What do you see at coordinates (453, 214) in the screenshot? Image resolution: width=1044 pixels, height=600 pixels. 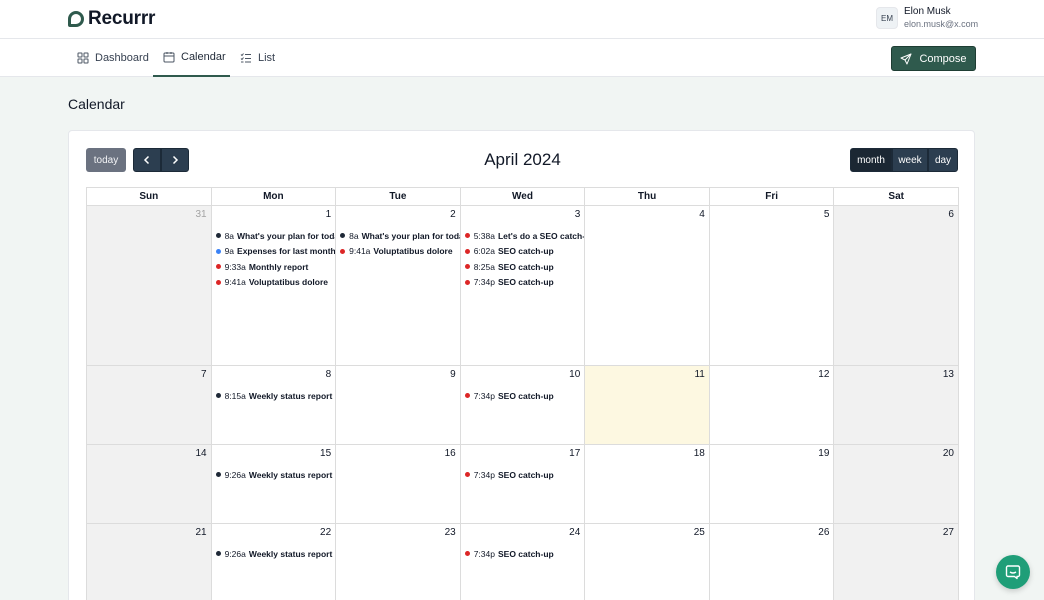 I see `day-number: 2` at bounding box center [453, 214].